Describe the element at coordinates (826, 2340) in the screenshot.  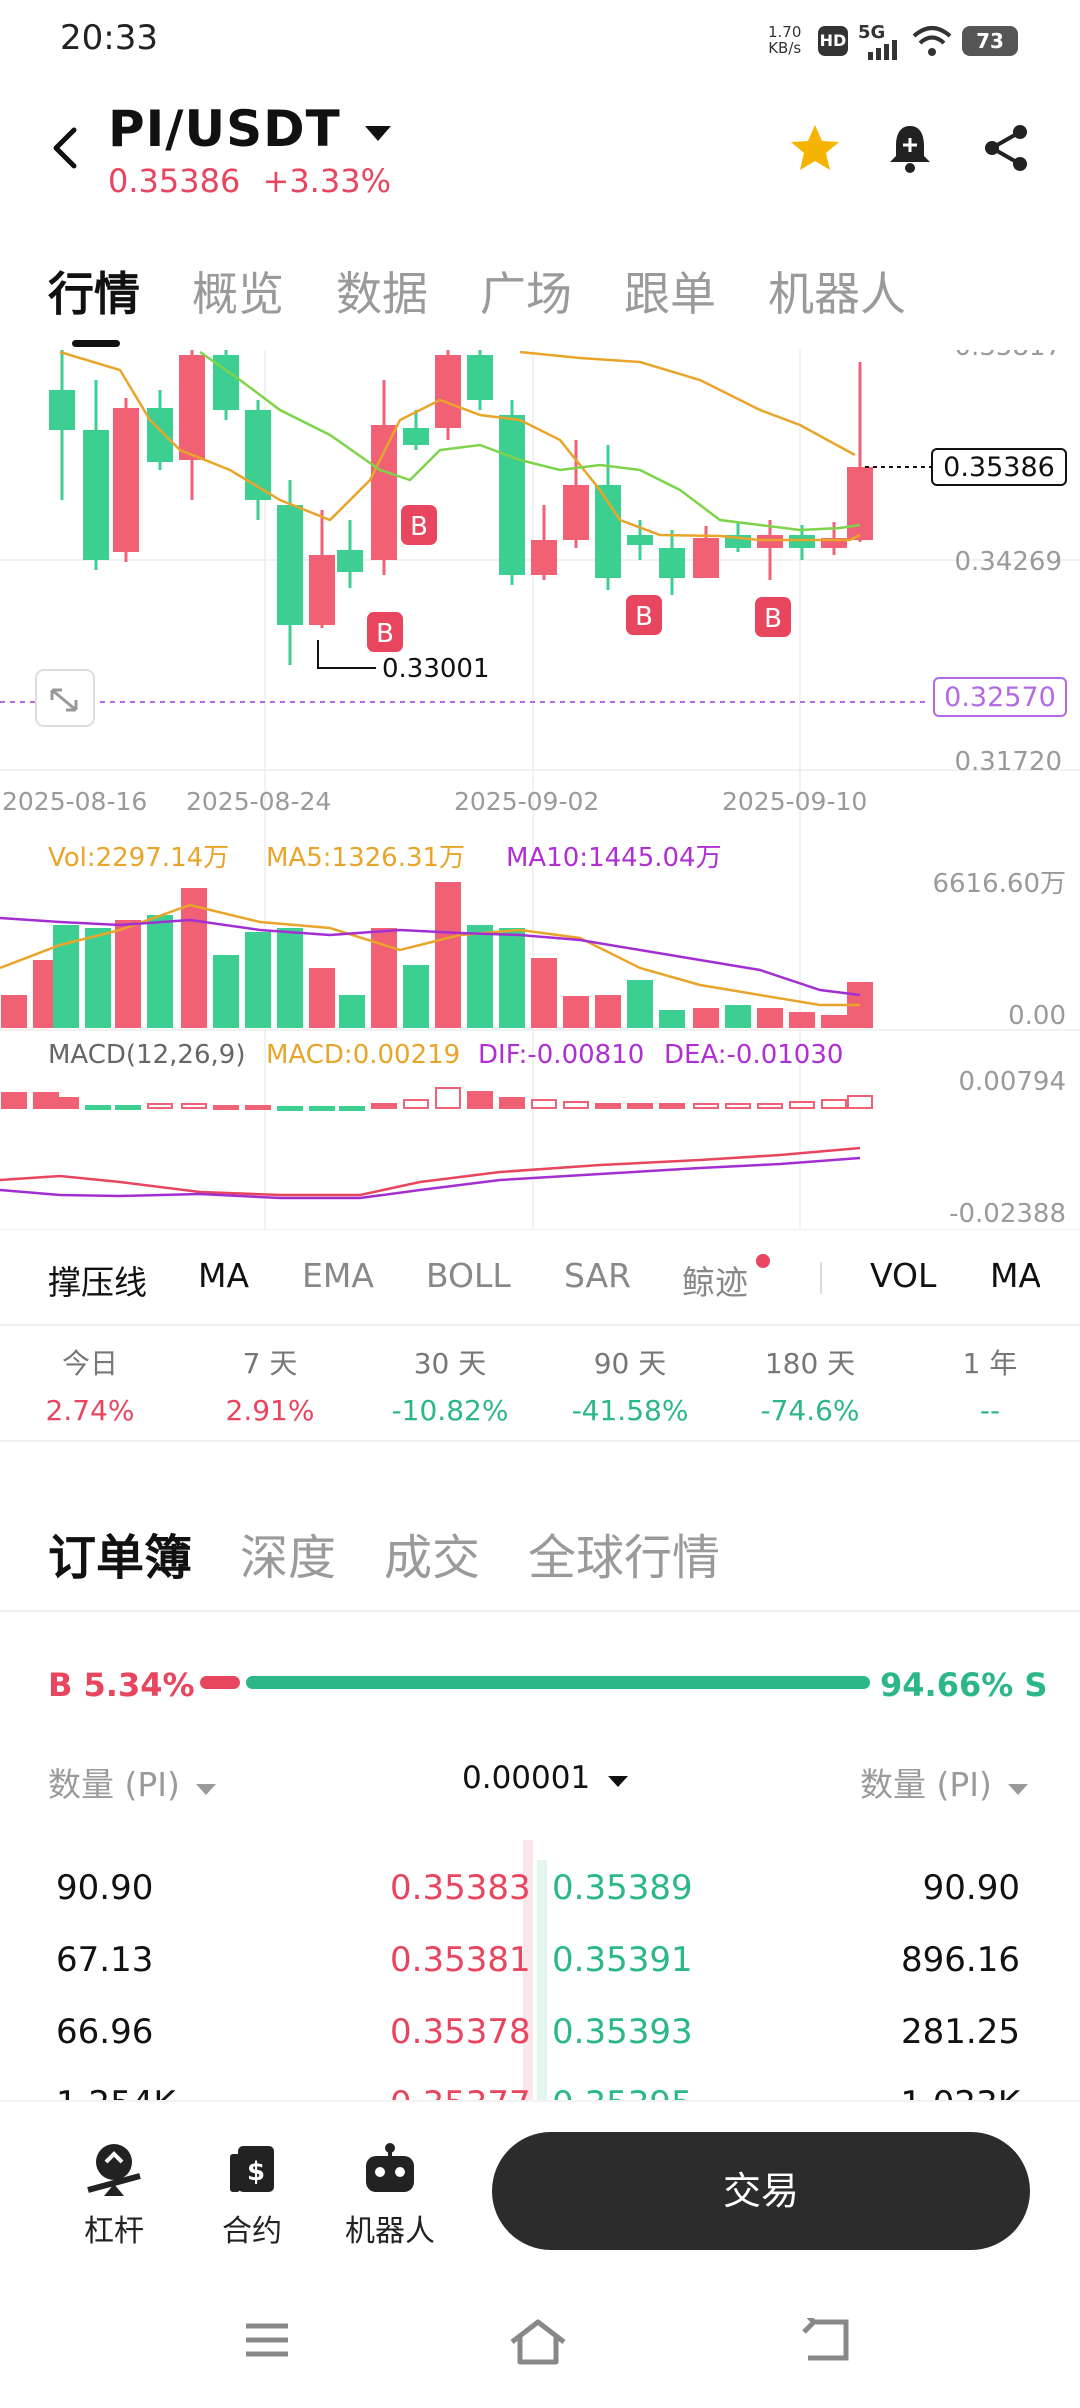
I see `back-nav-icon` at that location.